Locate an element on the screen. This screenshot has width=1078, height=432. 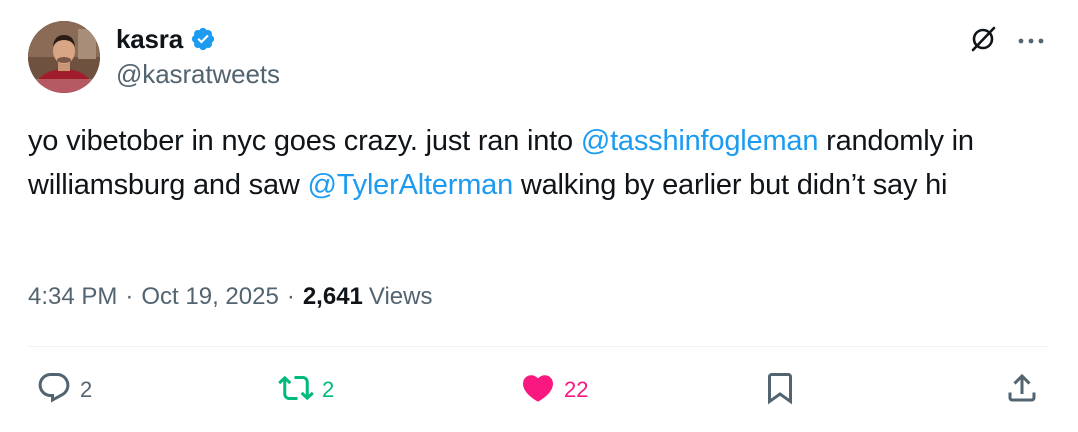
reply-count: 2 is located at coordinates (86, 389).